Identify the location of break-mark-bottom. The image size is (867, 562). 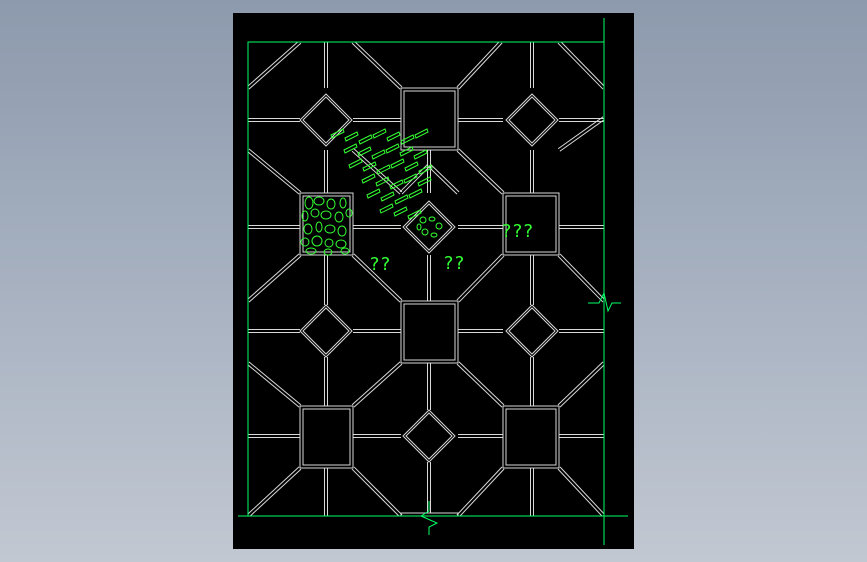
(429, 518).